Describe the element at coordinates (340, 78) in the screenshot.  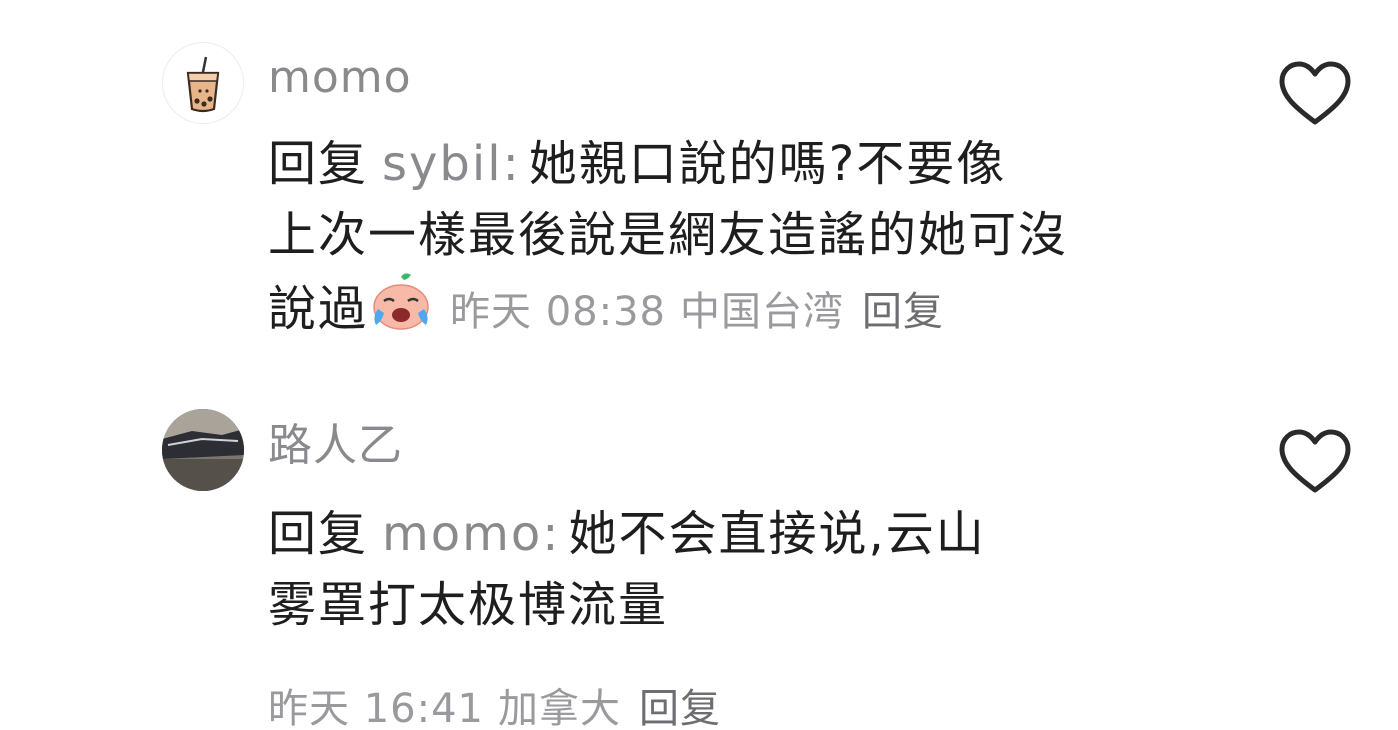
I see `username: momo` at that location.